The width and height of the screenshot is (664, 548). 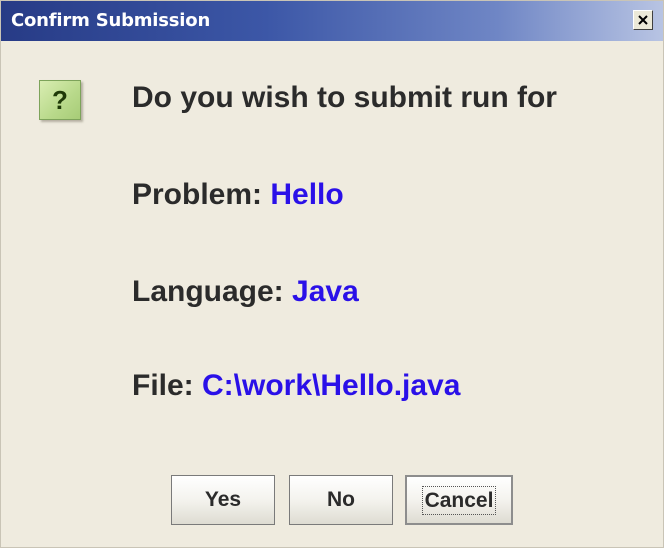 I want to click on question-mark-glyph: ?, so click(x=60, y=100).